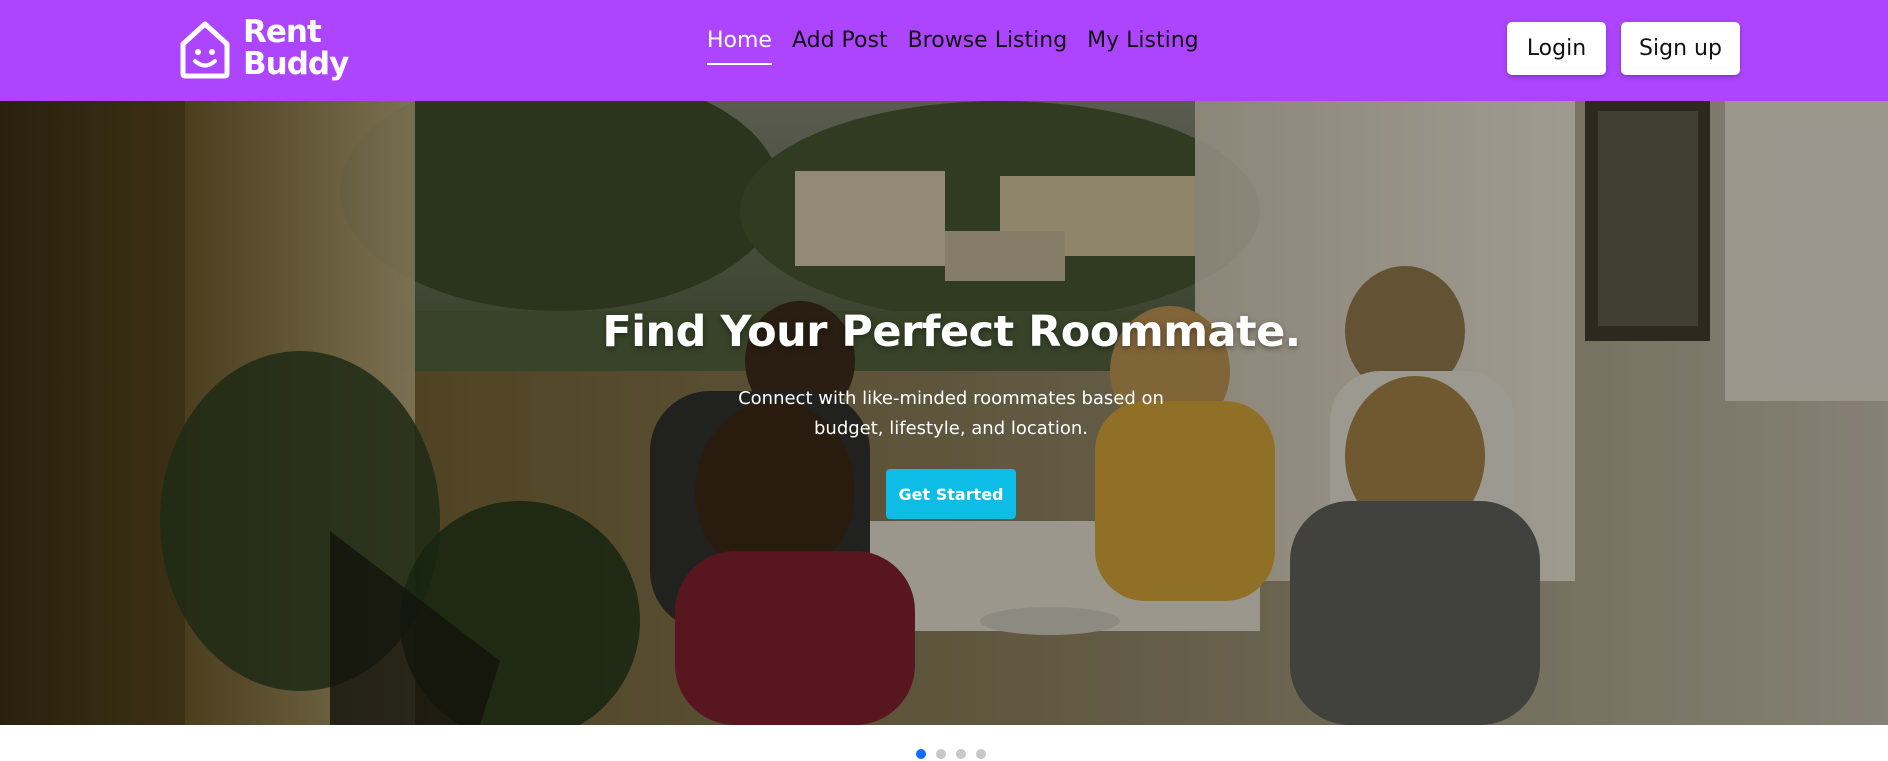  I want to click on nav-item-home: Home, so click(739, 49).